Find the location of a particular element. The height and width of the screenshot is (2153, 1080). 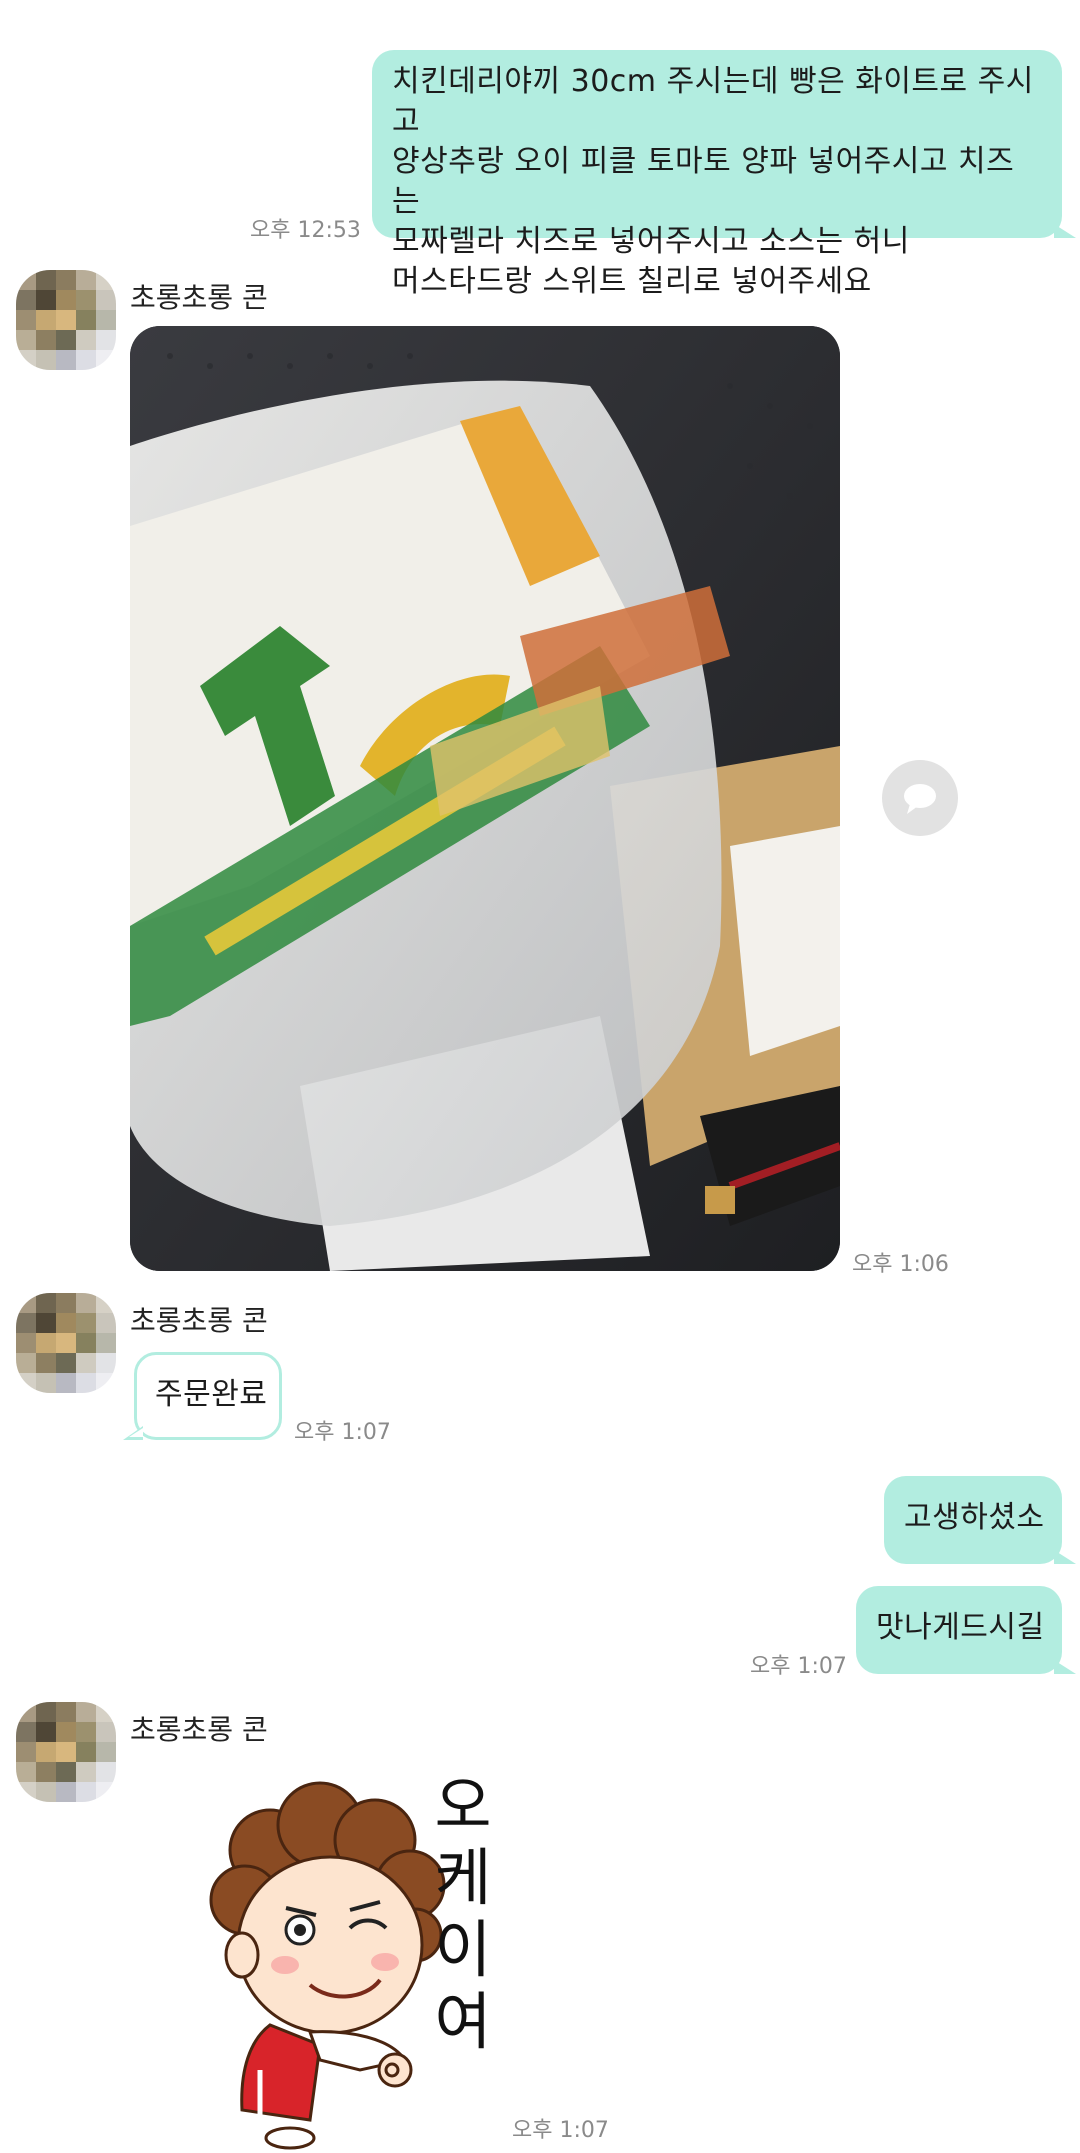

message-line: 모짜렐라 치즈로 넣어주시고 소스는 허니 is located at coordinates (651, 241).